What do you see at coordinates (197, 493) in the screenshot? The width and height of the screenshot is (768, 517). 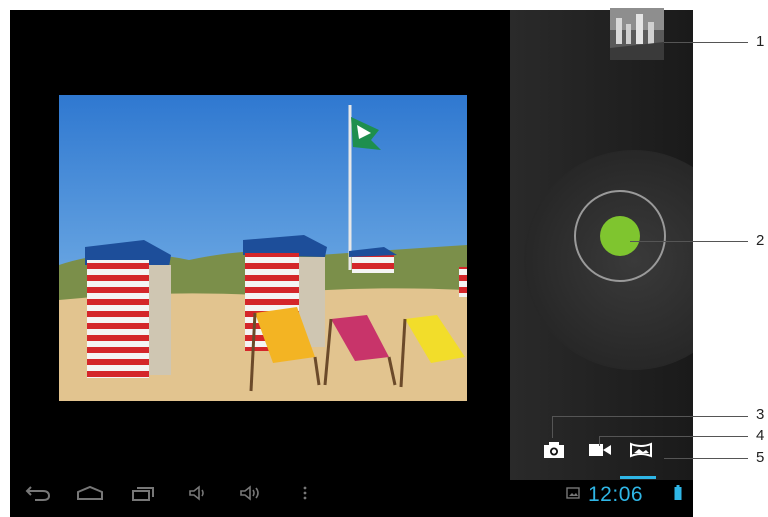 I see `volume-down-icon` at bounding box center [197, 493].